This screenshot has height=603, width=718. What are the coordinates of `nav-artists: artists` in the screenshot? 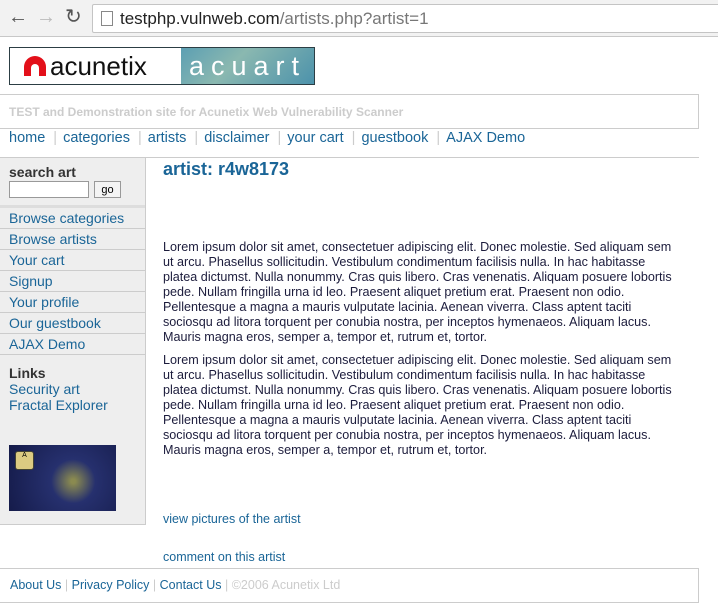 It's located at (167, 138).